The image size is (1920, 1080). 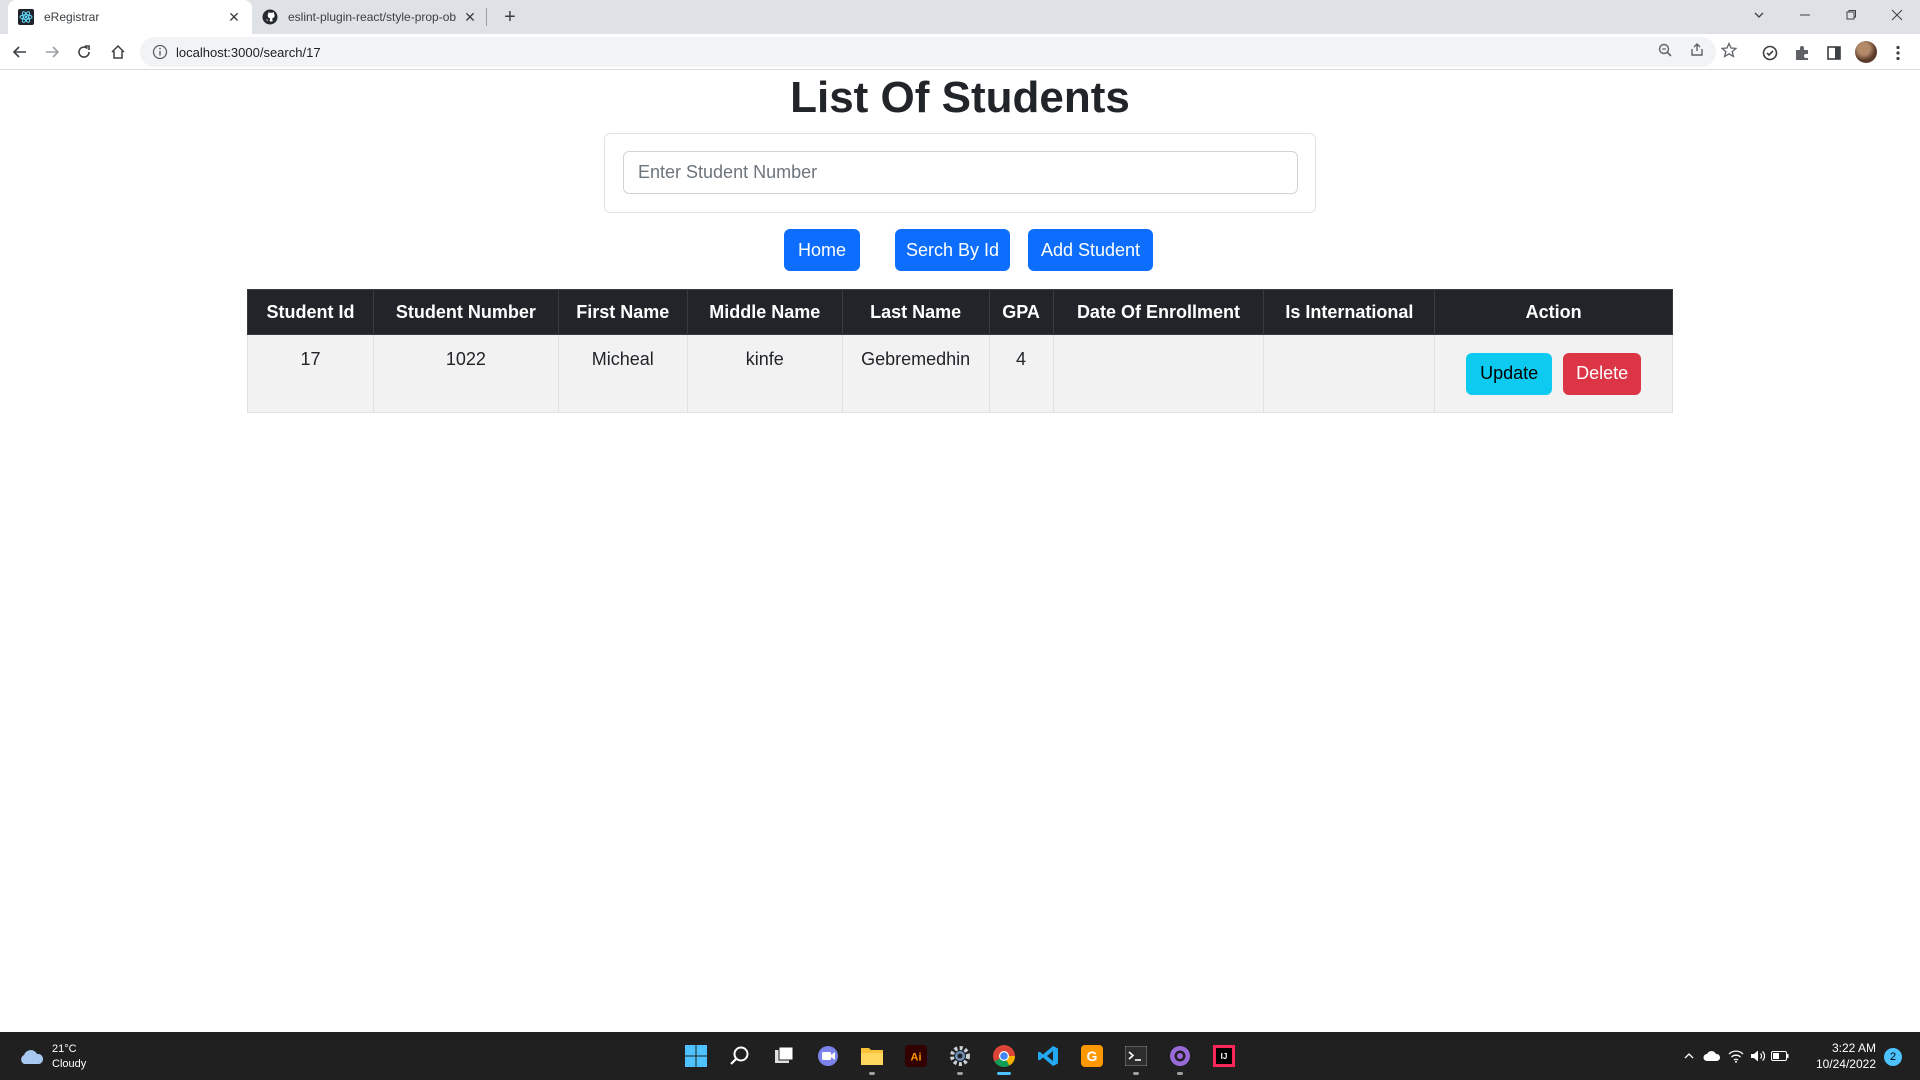 What do you see at coordinates (1553, 373) in the screenshot?
I see `cell-action: Update Delete` at bounding box center [1553, 373].